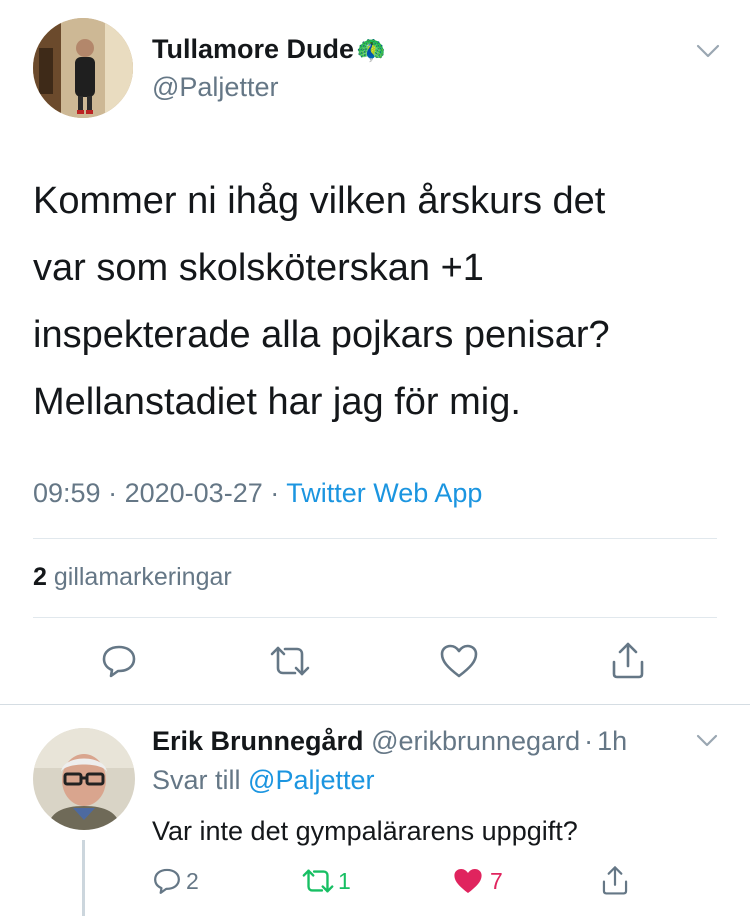  Describe the element at coordinates (258, 741) in the screenshot. I see `reply-author-name: Erik Brunnegård` at that location.